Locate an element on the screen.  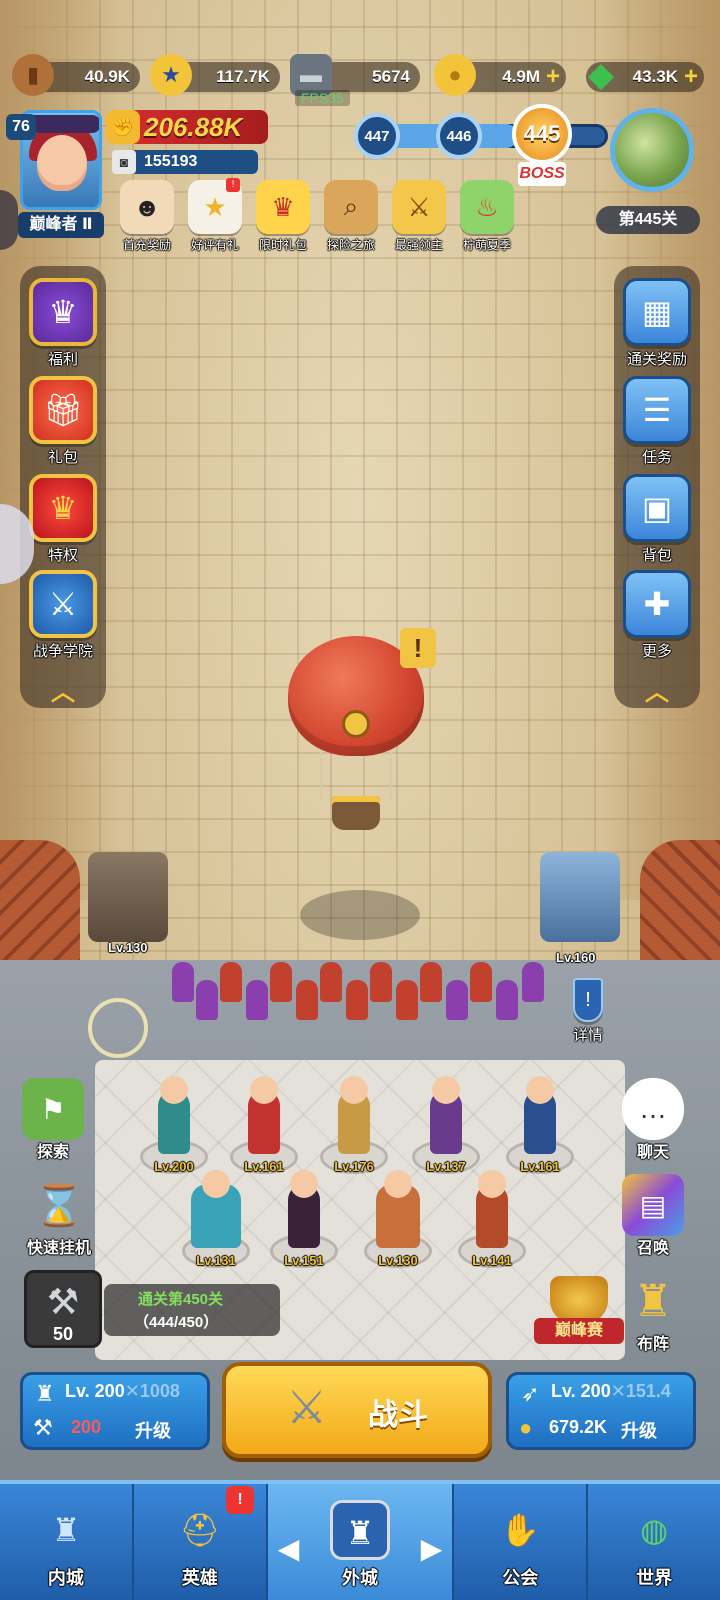
event-label: 探险之旅 is located at coordinates (350, 245).